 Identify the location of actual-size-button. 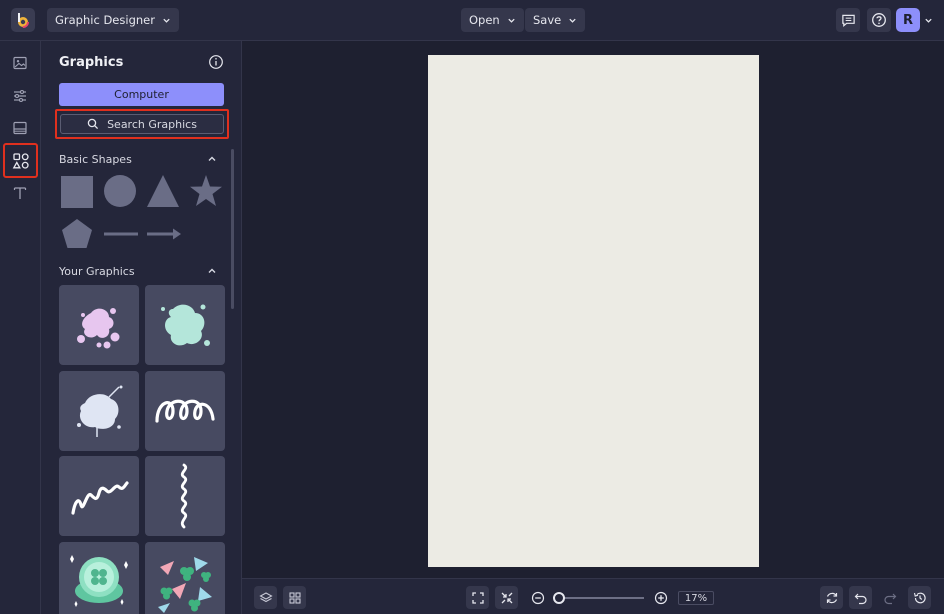
(506, 597).